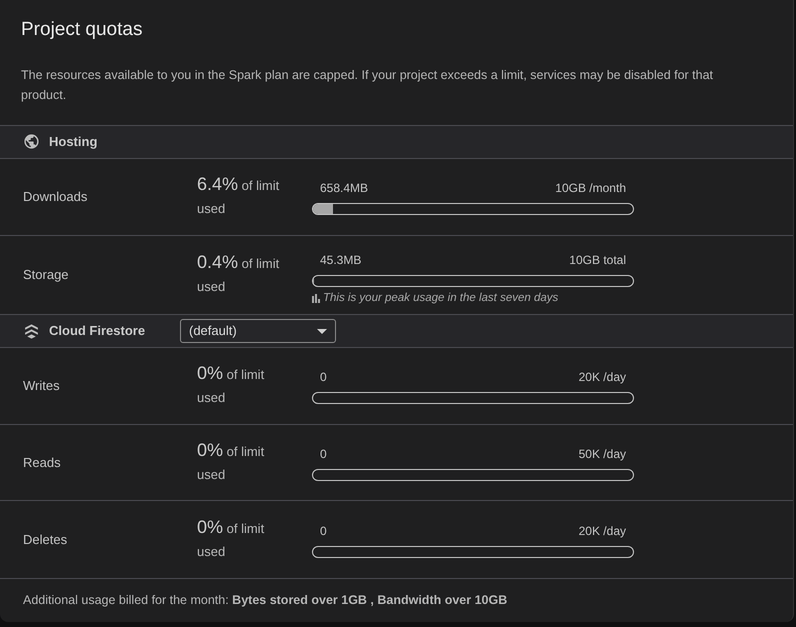 Image resolution: width=796 pixels, height=627 pixels. Describe the element at coordinates (31, 141) in the screenshot. I see `globe-icon` at that location.